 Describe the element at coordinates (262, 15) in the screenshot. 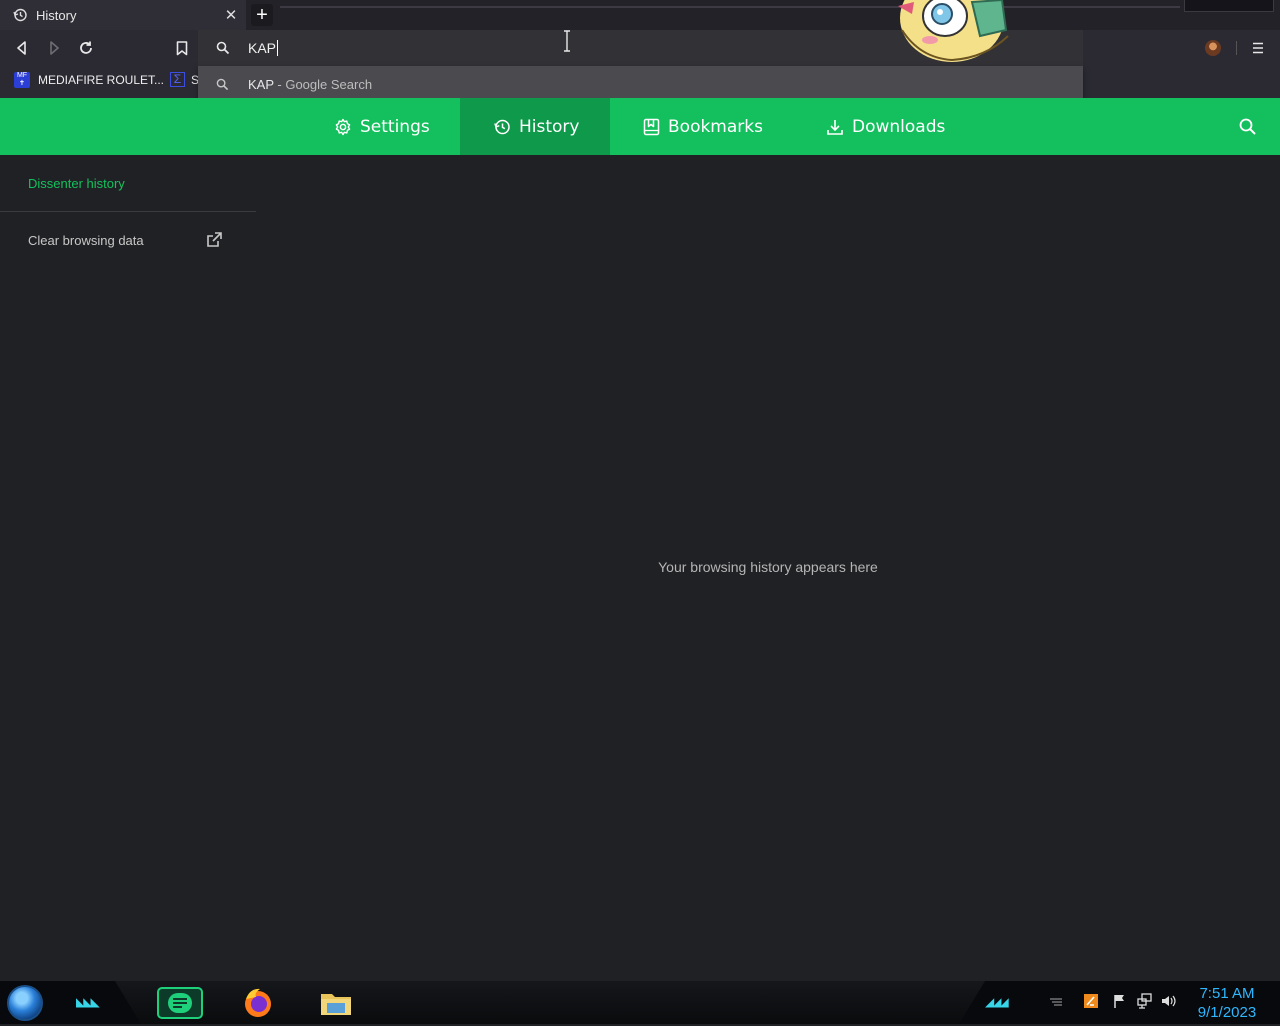

I see `new-tab-button: +` at that location.